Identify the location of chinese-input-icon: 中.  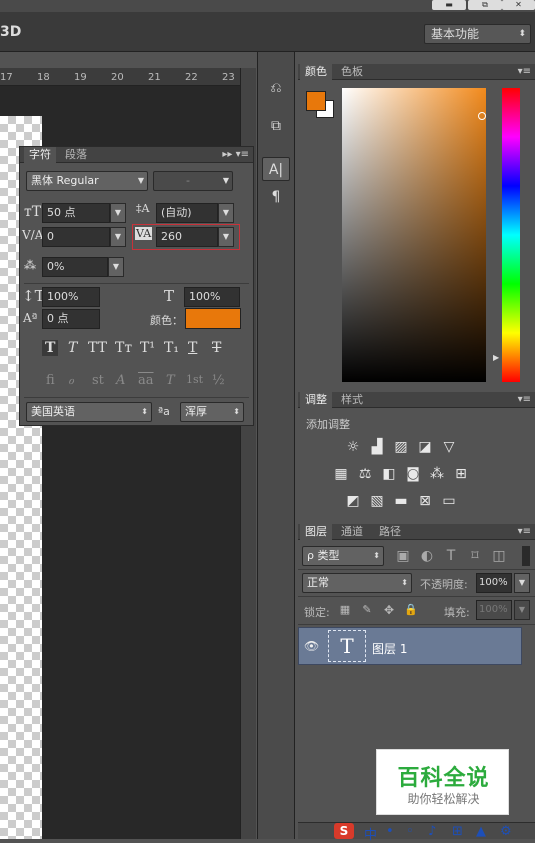
(370, 833).